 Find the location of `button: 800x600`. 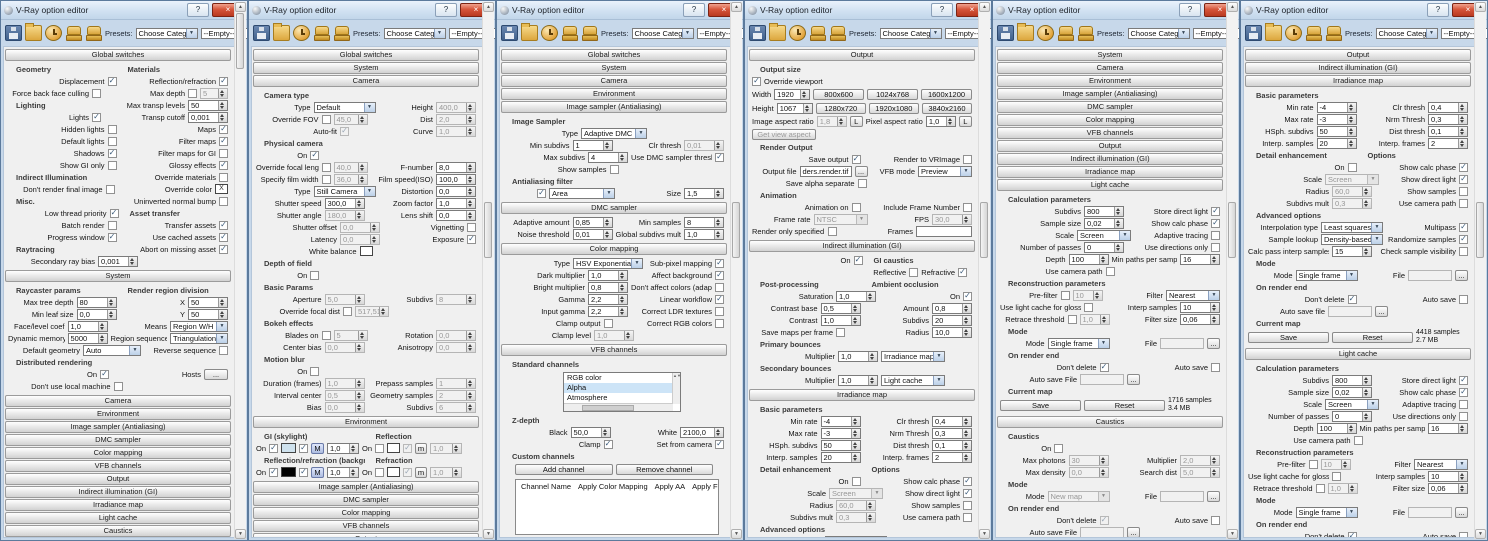

button: 800x600 is located at coordinates (839, 94).